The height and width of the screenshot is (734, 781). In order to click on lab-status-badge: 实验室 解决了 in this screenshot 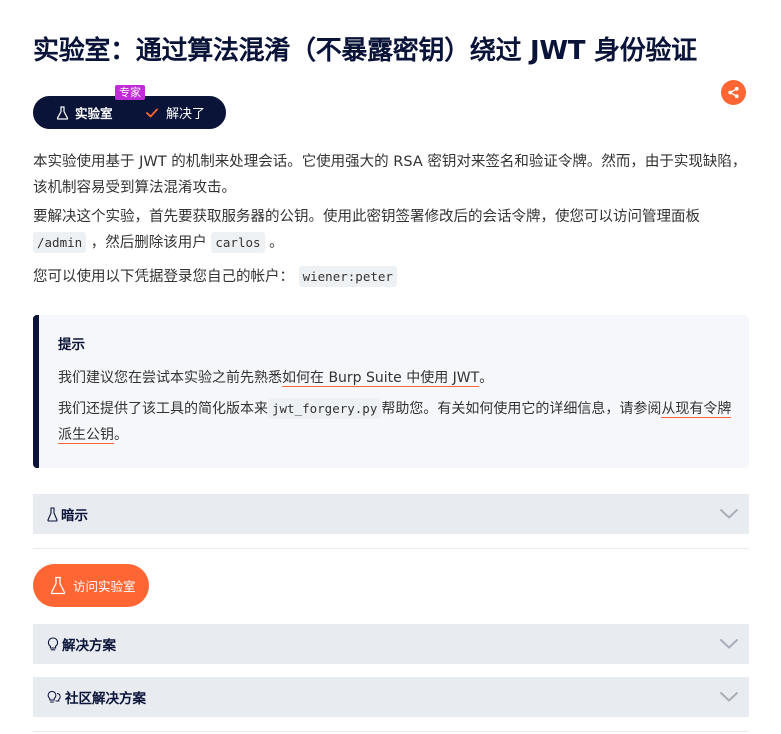, I will do `click(129, 112)`.